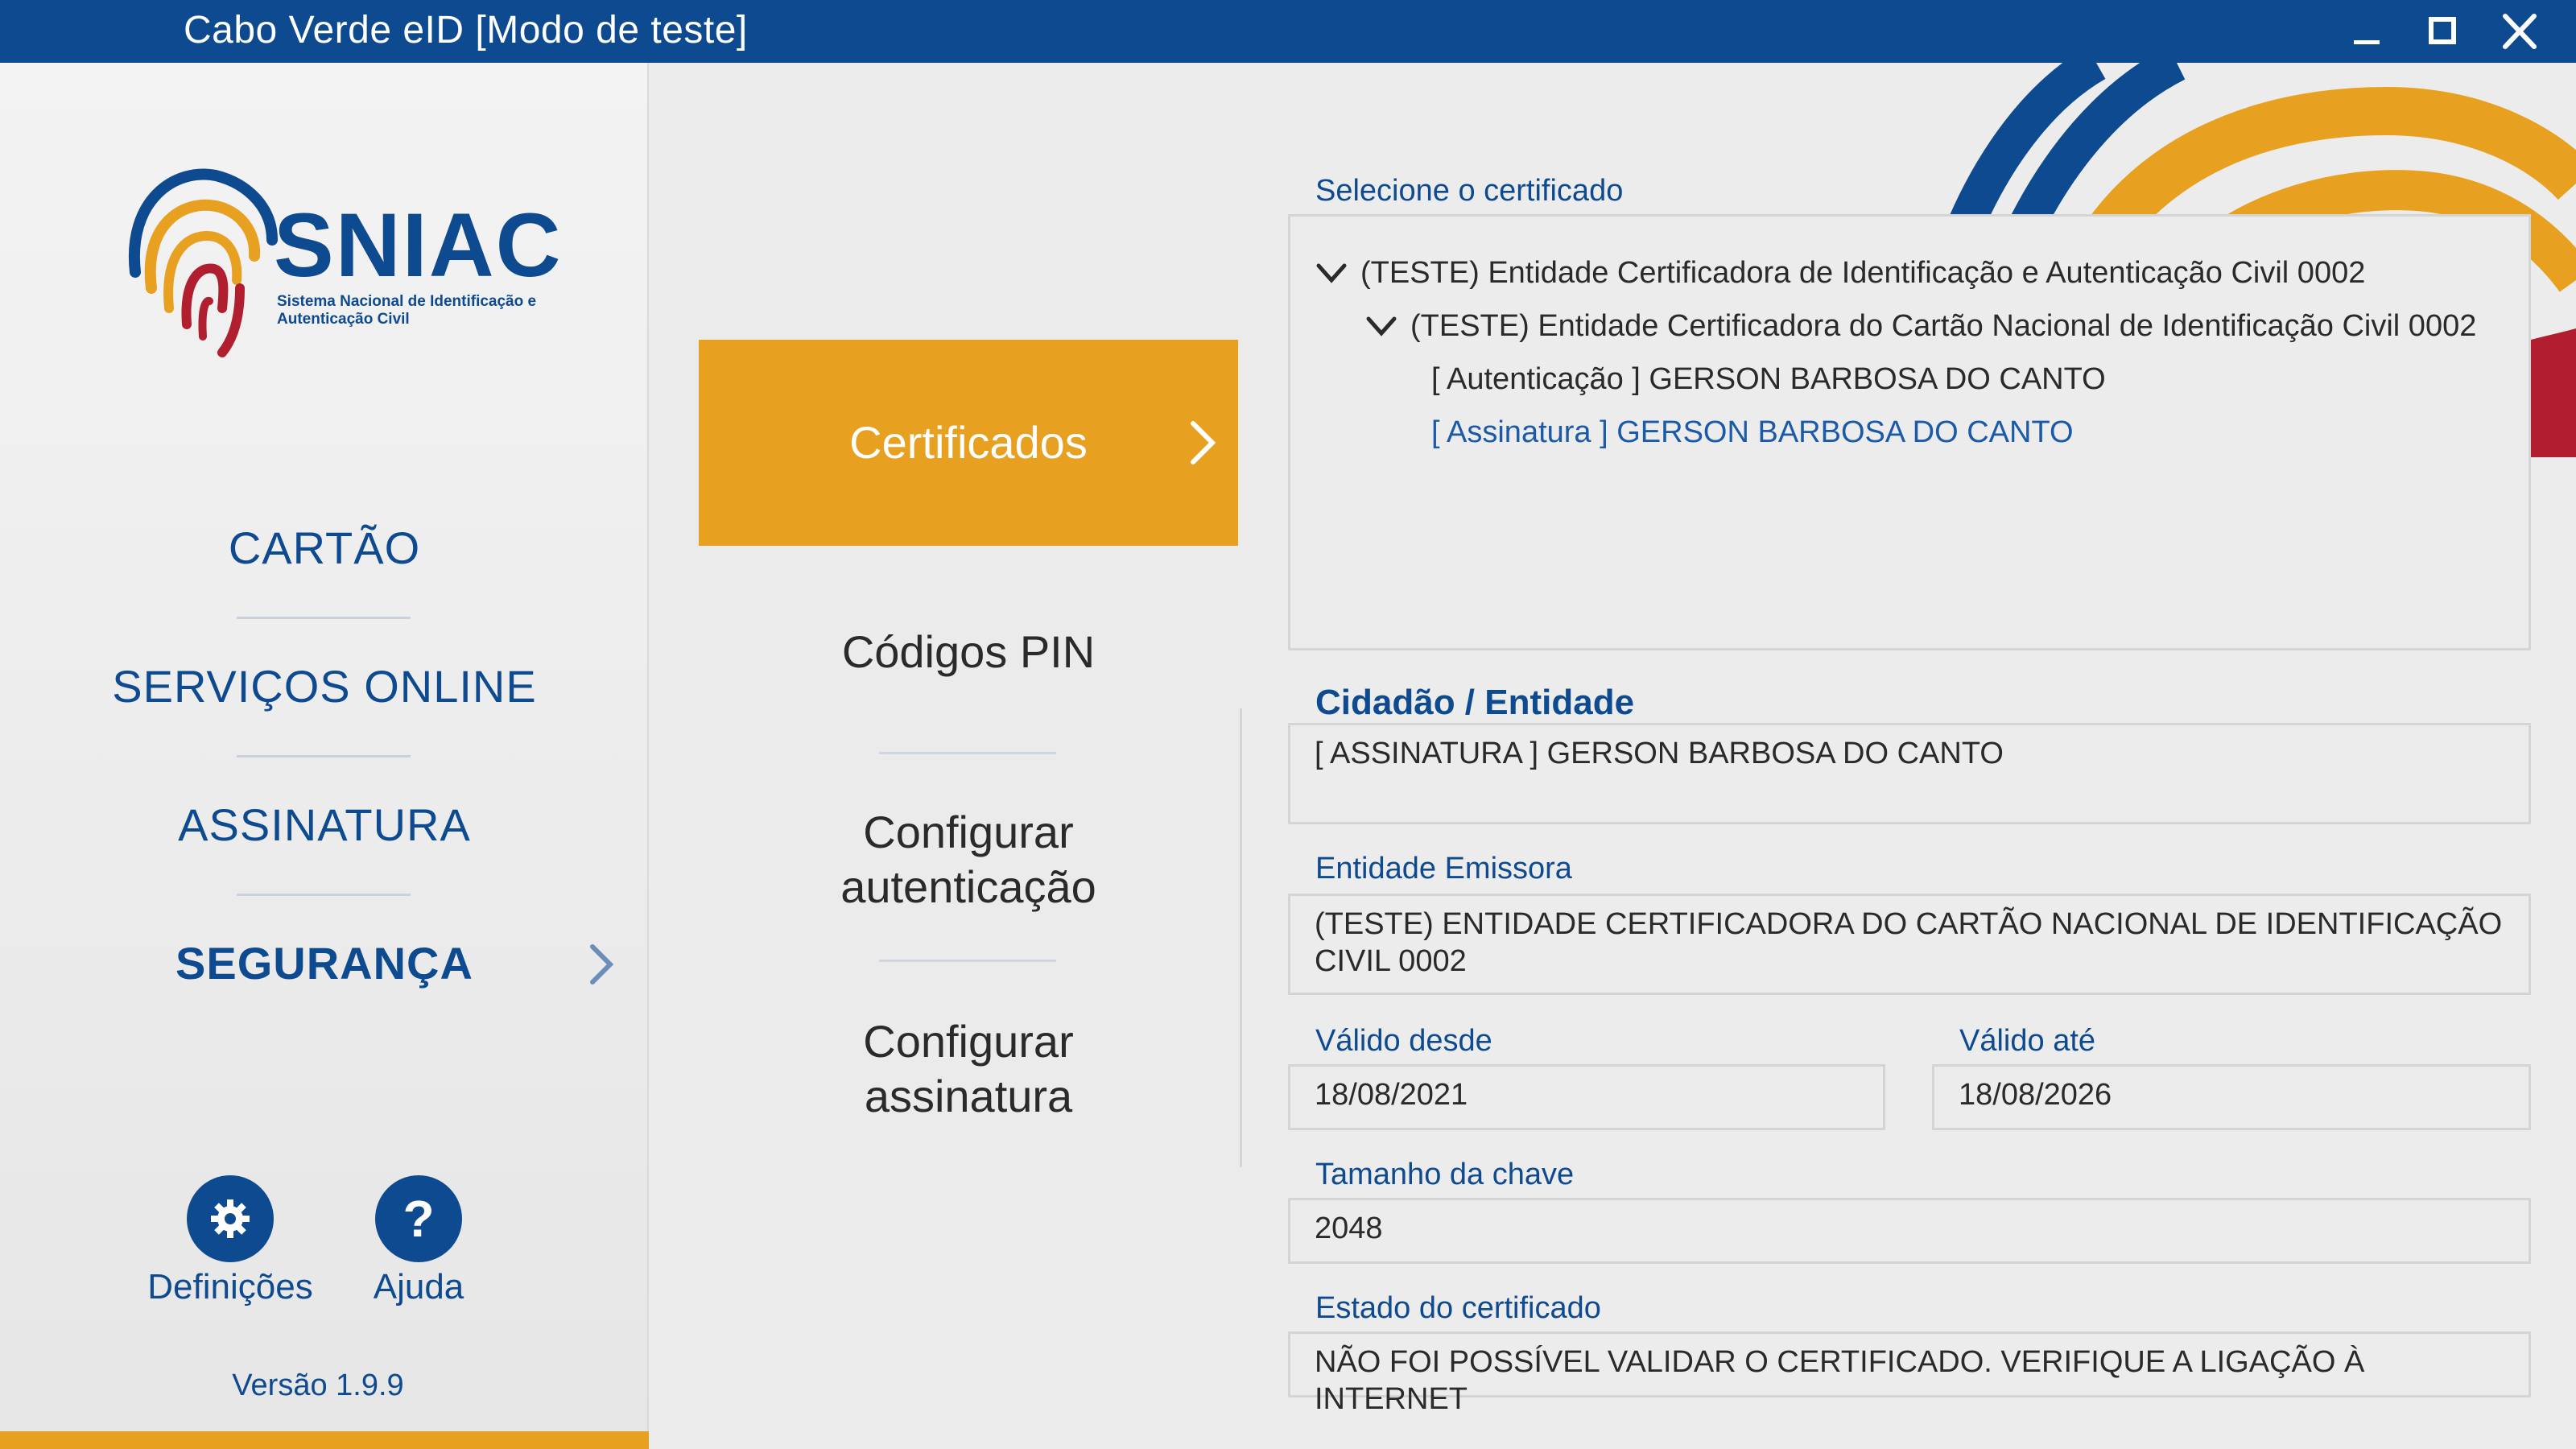 The width and height of the screenshot is (2576, 1449). I want to click on window-title: Cabo Verde eID [Modo de teste], so click(466, 30).